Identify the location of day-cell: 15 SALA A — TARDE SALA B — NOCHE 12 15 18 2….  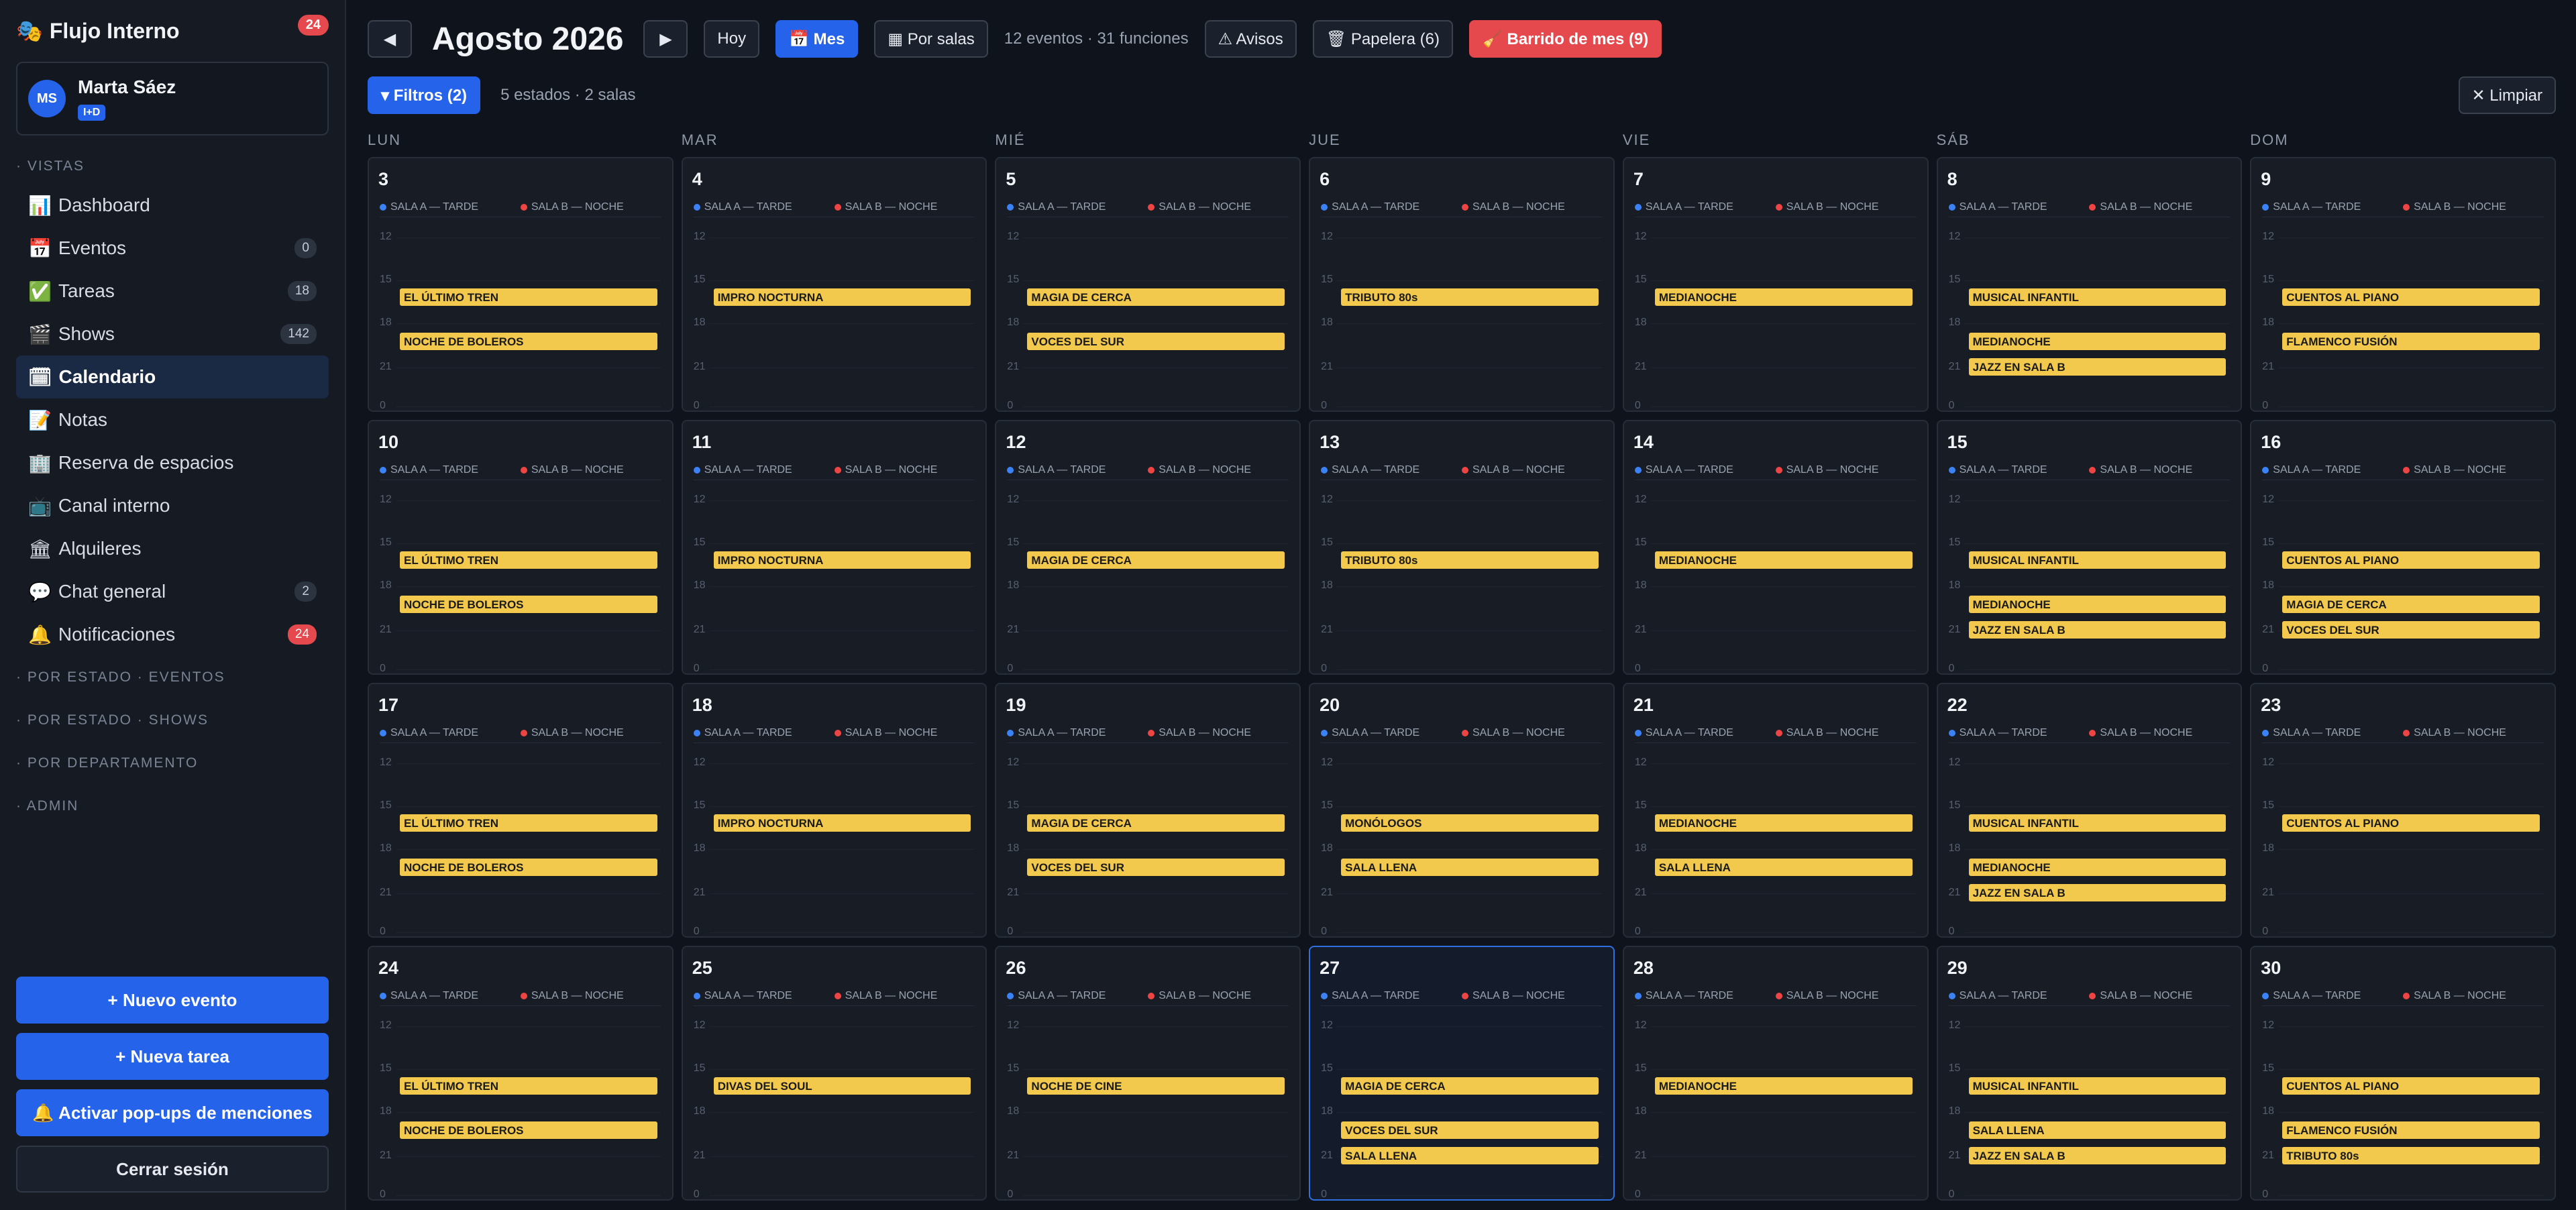
(2089, 547).